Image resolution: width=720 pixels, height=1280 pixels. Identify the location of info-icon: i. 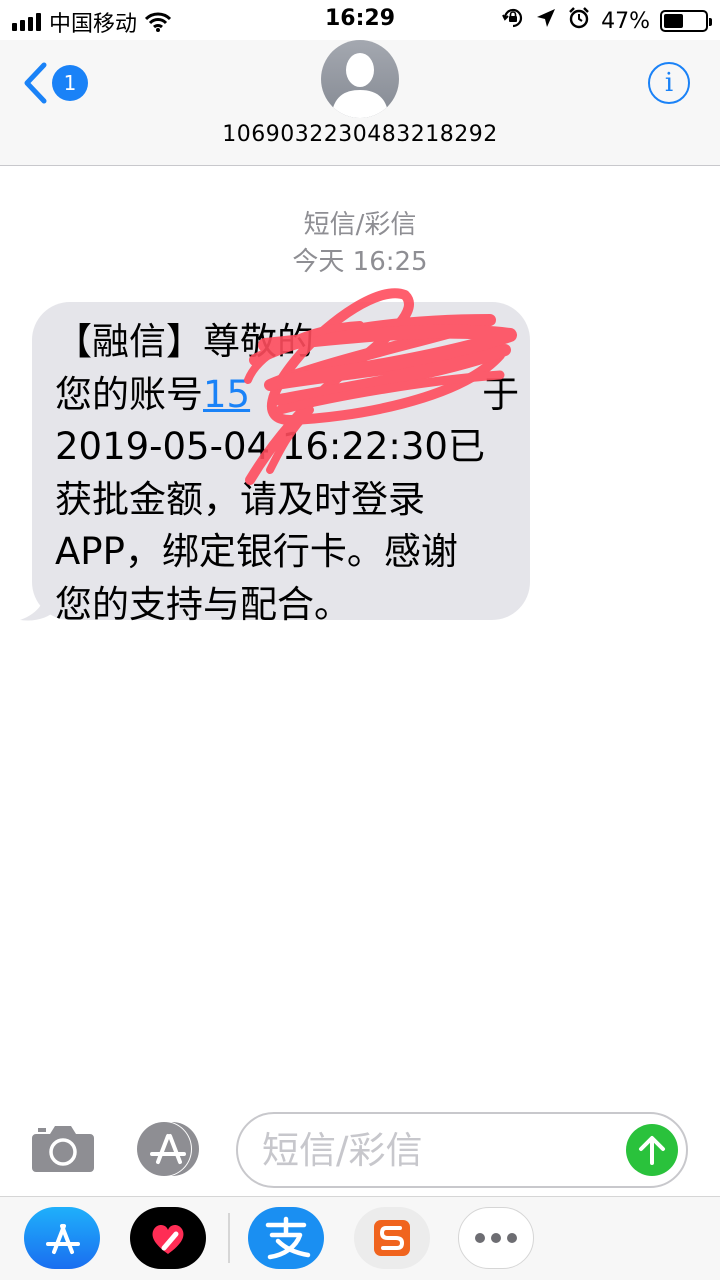
(669, 83).